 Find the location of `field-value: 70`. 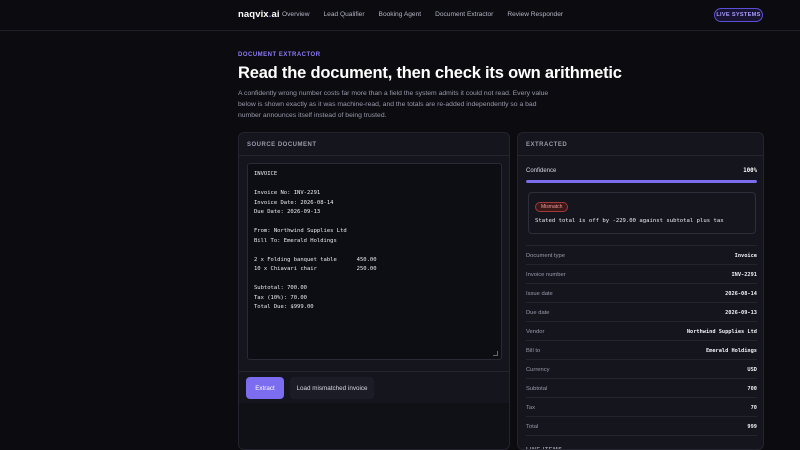

field-value: 70 is located at coordinates (753, 407).